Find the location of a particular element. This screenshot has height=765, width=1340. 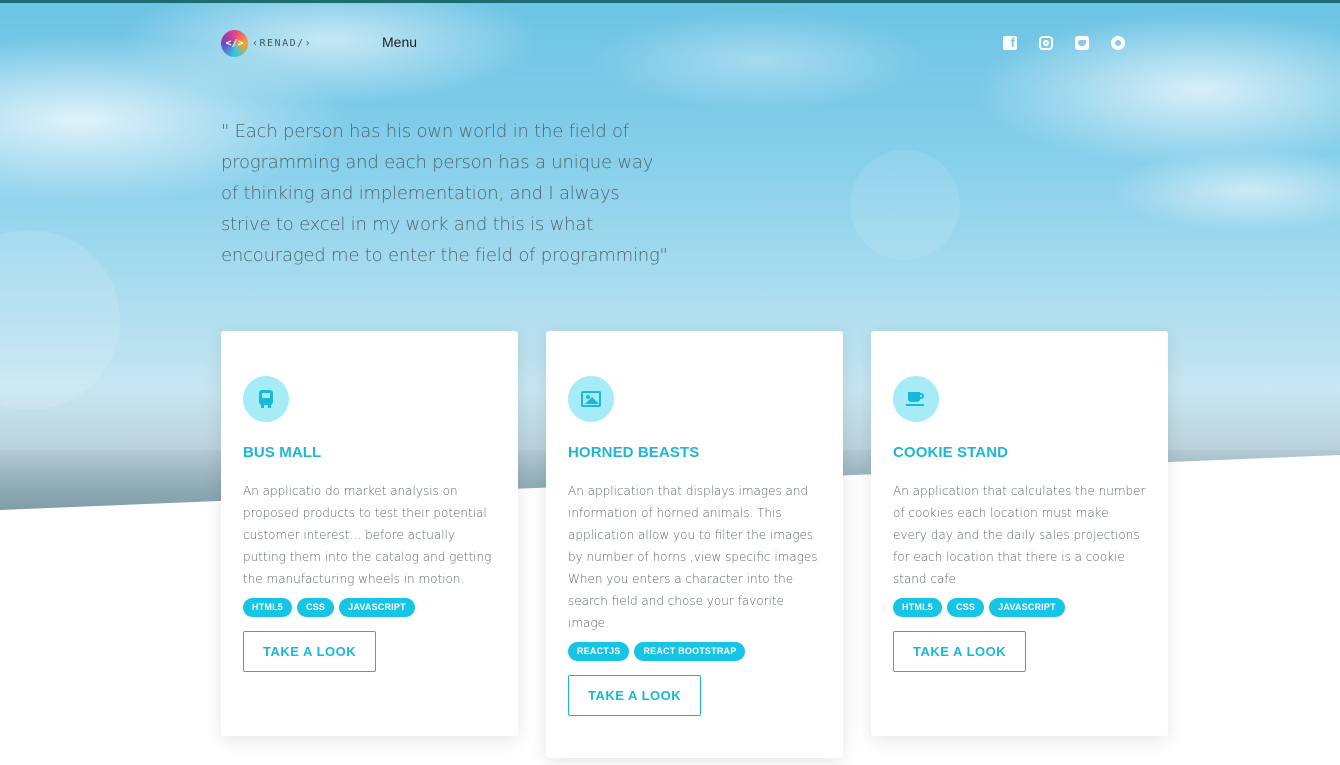

card-title: COOKIE STAND is located at coordinates (951, 452).